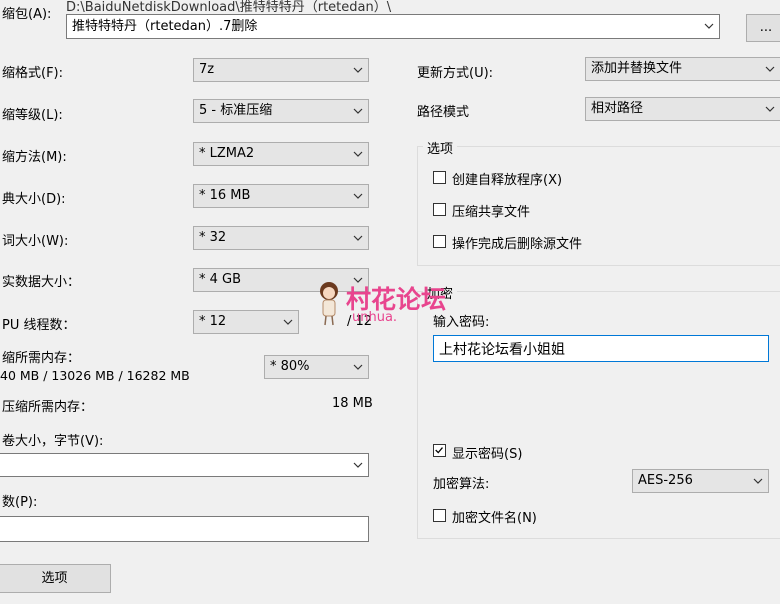 The width and height of the screenshot is (780, 604). What do you see at coordinates (439, 515) in the screenshot?
I see `encrypt-names-checkbox` at bounding box center [439, 515].